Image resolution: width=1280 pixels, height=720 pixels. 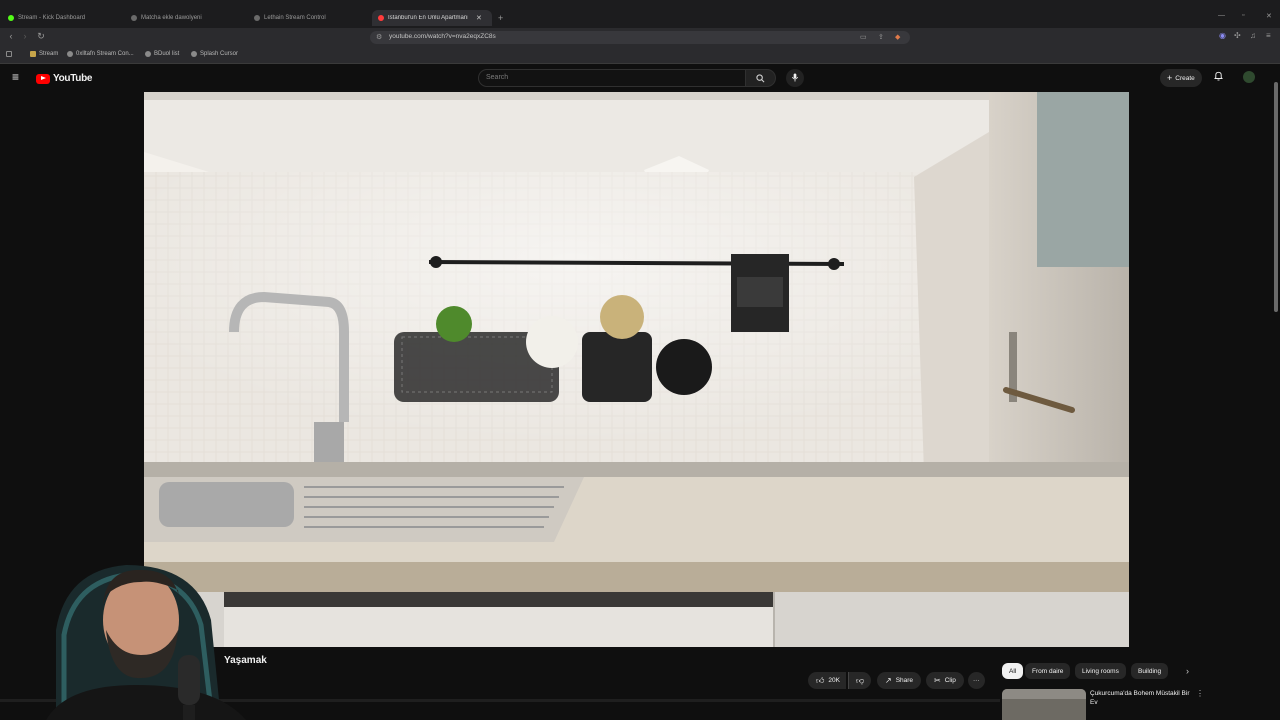 I want to click on search-placeholder: Search, so click(x=497, y=77).